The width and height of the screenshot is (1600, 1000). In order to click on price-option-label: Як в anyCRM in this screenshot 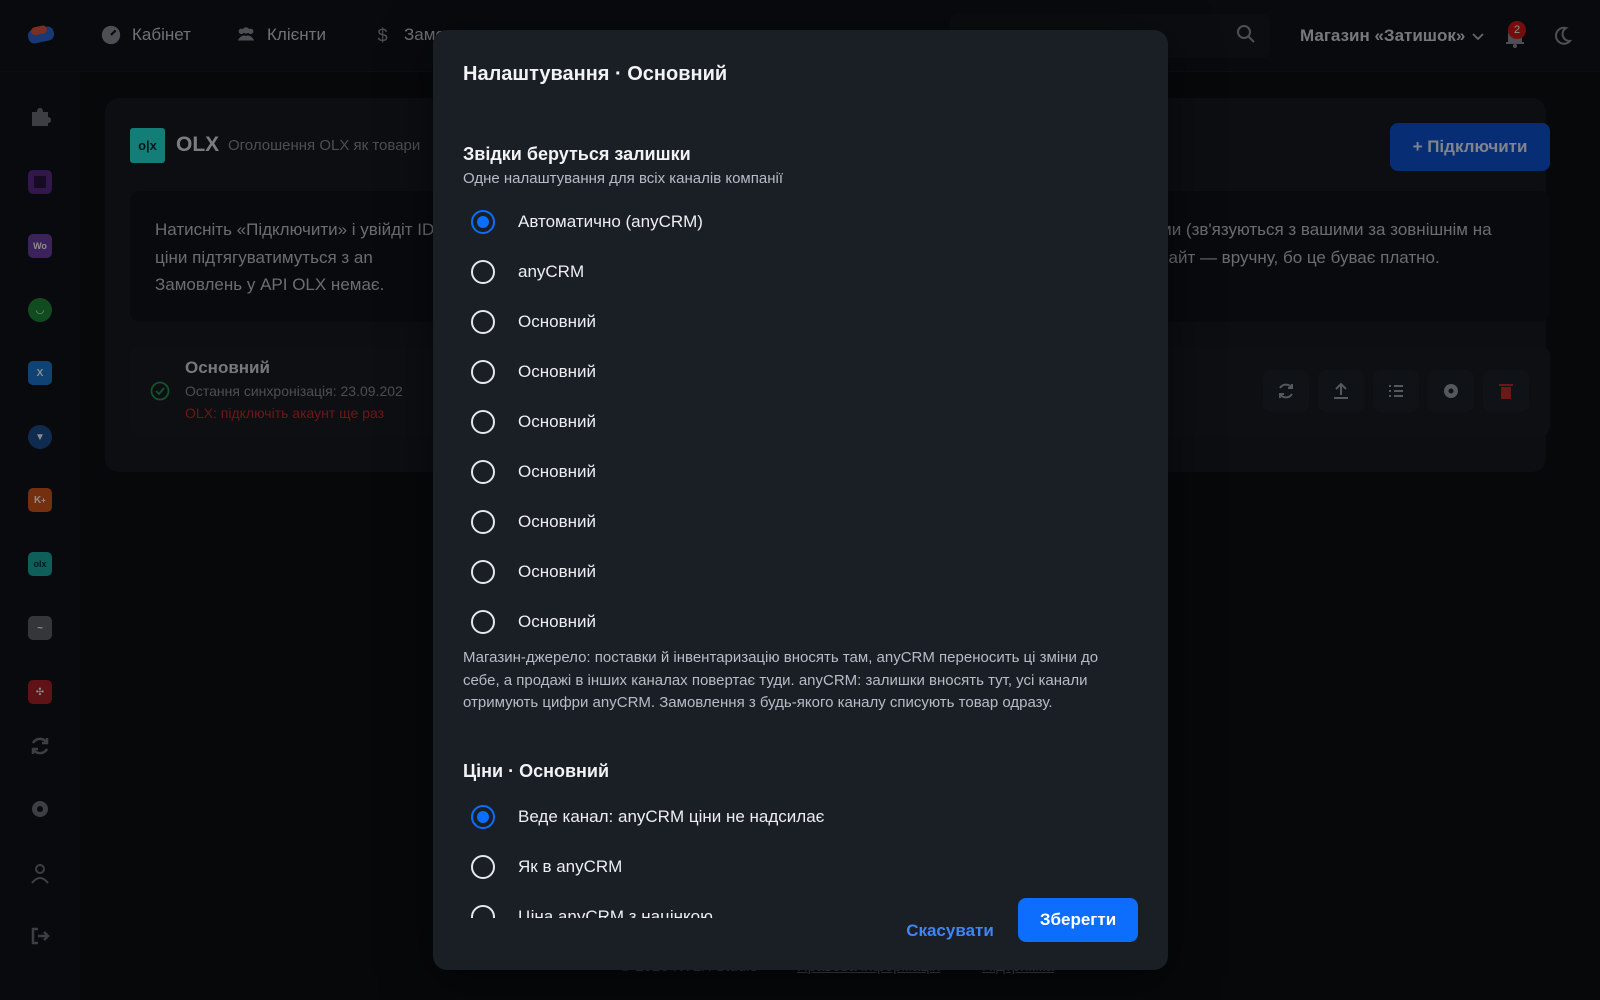, I will do `click(570, 866)`.